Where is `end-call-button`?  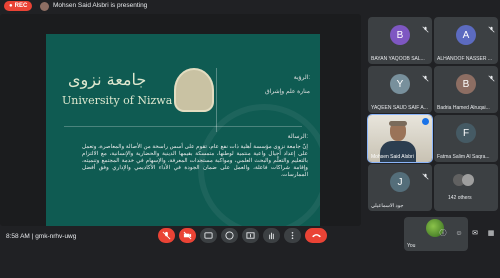 end-call-button is located at coordinates (316, 235).